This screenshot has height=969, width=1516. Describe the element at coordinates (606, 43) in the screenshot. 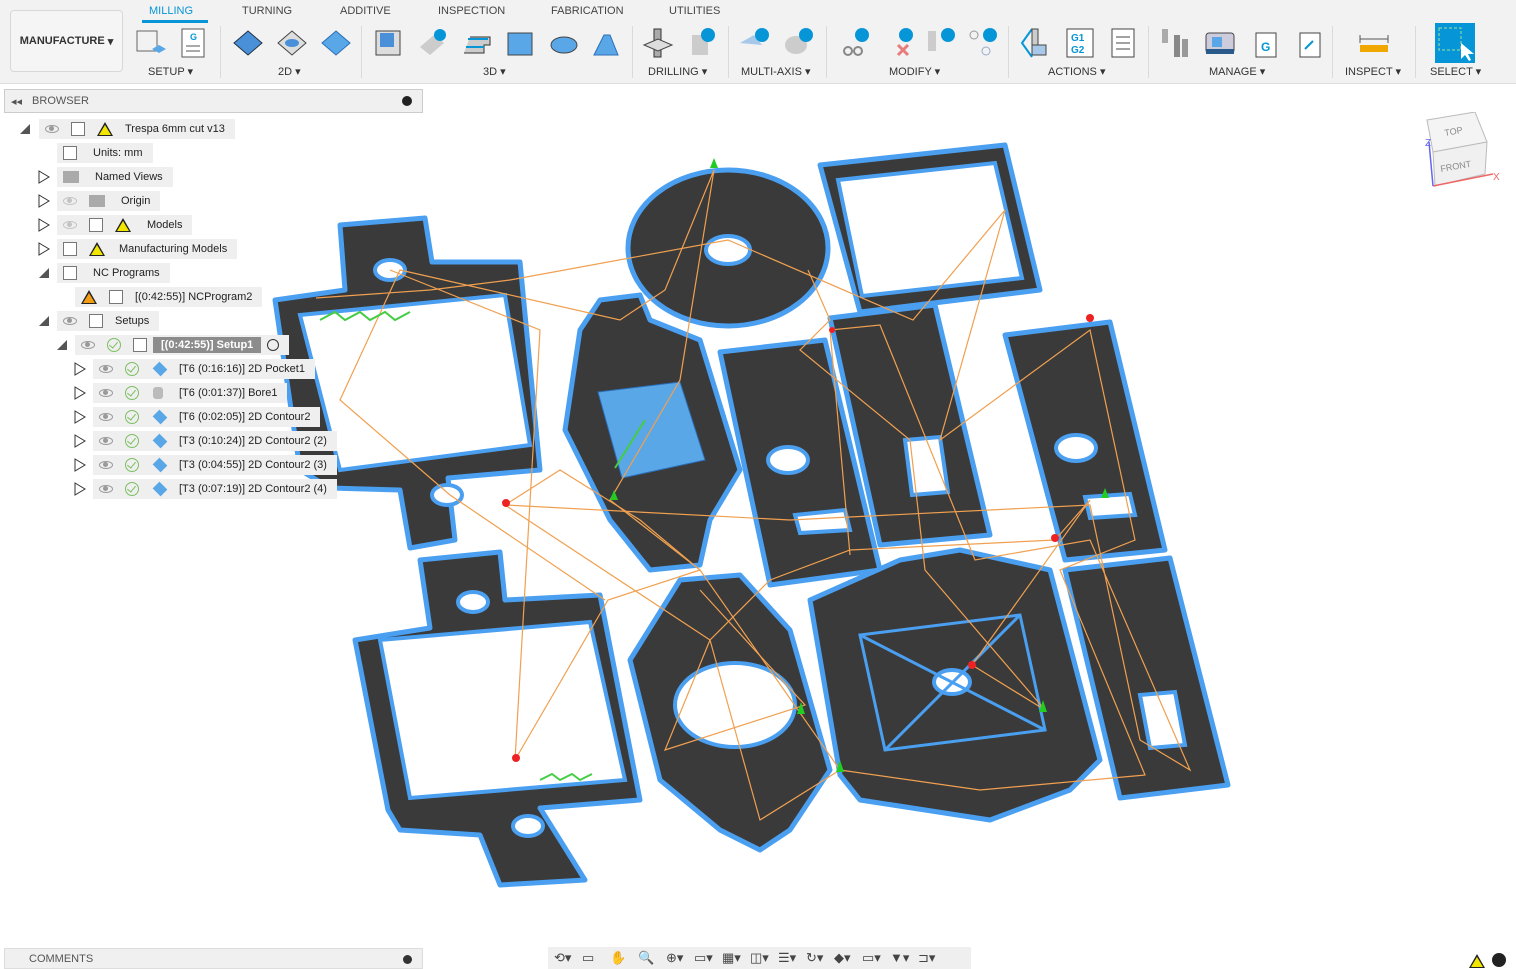

I see `3d-contour-icon` at that location.